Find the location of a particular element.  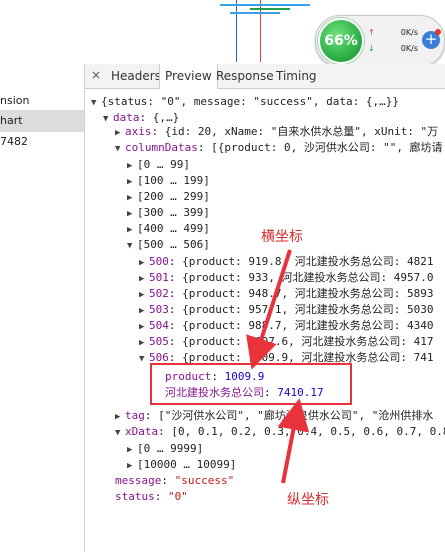

annotation-arrows is located at coordinates (278, 366).